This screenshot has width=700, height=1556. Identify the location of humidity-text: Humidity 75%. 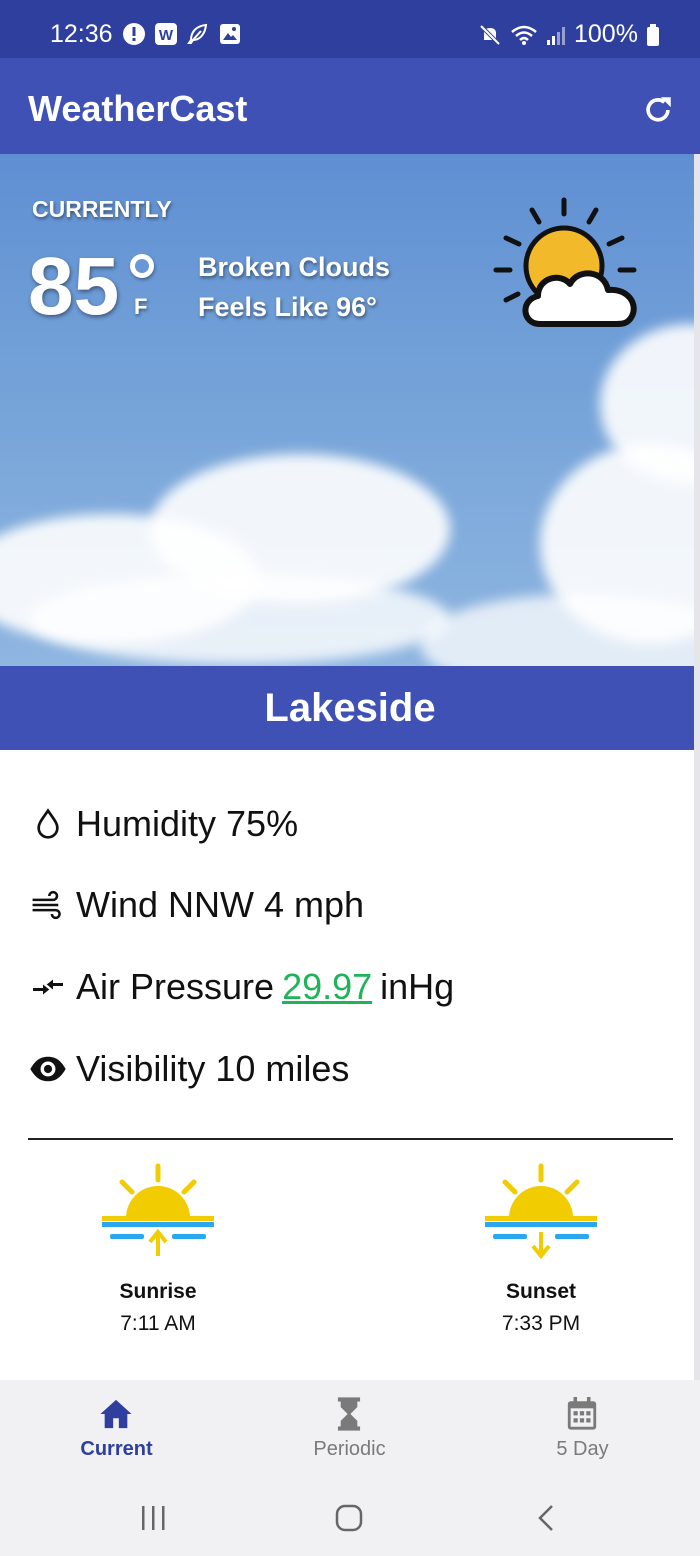
(187, 823).